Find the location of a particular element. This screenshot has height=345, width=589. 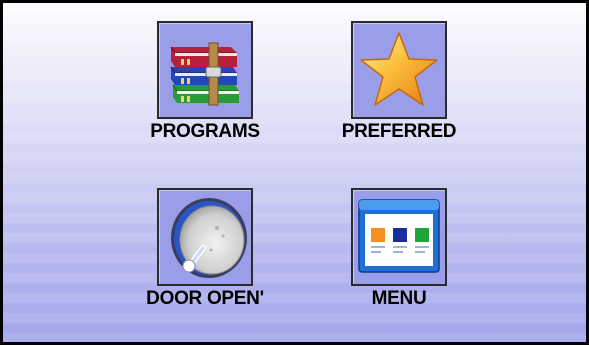

programs-label: PROGRAMS is located at coordinates (205, 131).